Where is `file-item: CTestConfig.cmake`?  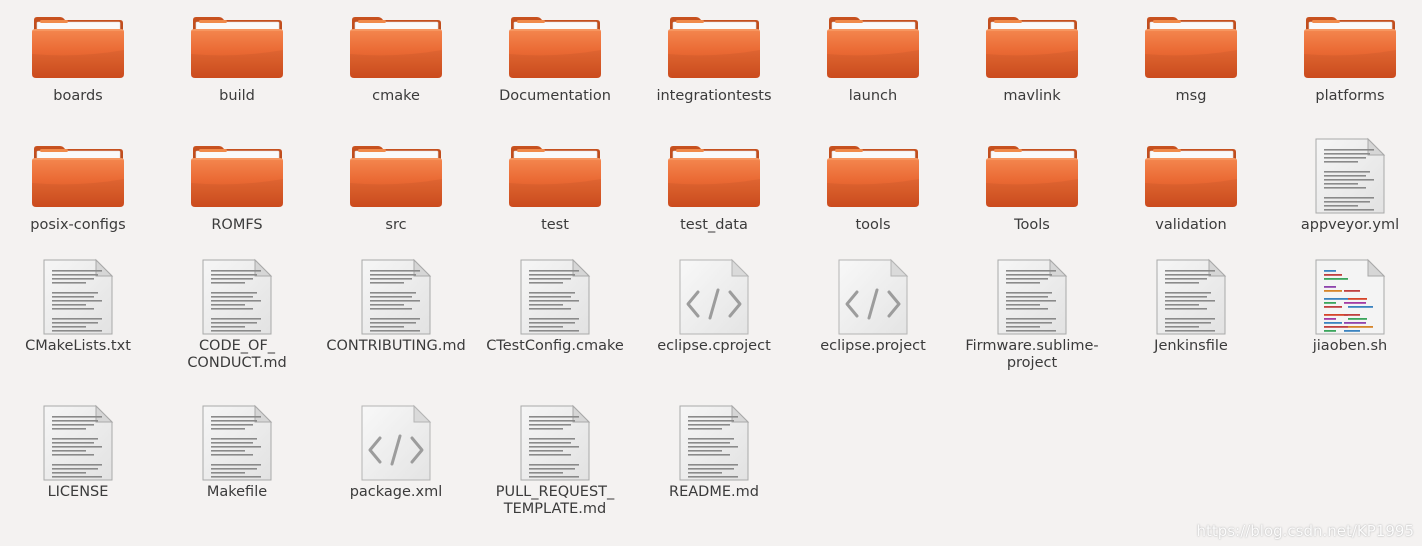 file-item: CTestConfig.cmake is located at coordinates (555, 306).